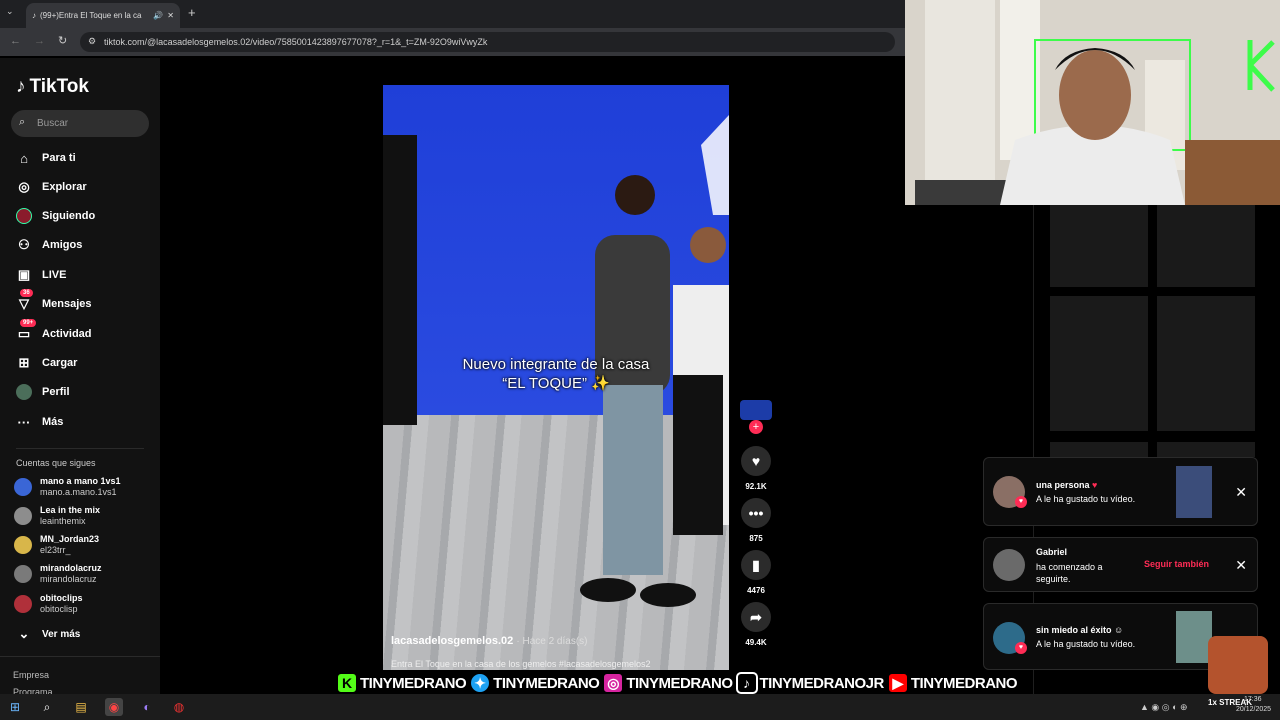 The image size is (1280, 720). What do you see at coordinates (24, 244) in the screenshot?
I see `friends-icon: ⚇` at bounding box center [24, 244].